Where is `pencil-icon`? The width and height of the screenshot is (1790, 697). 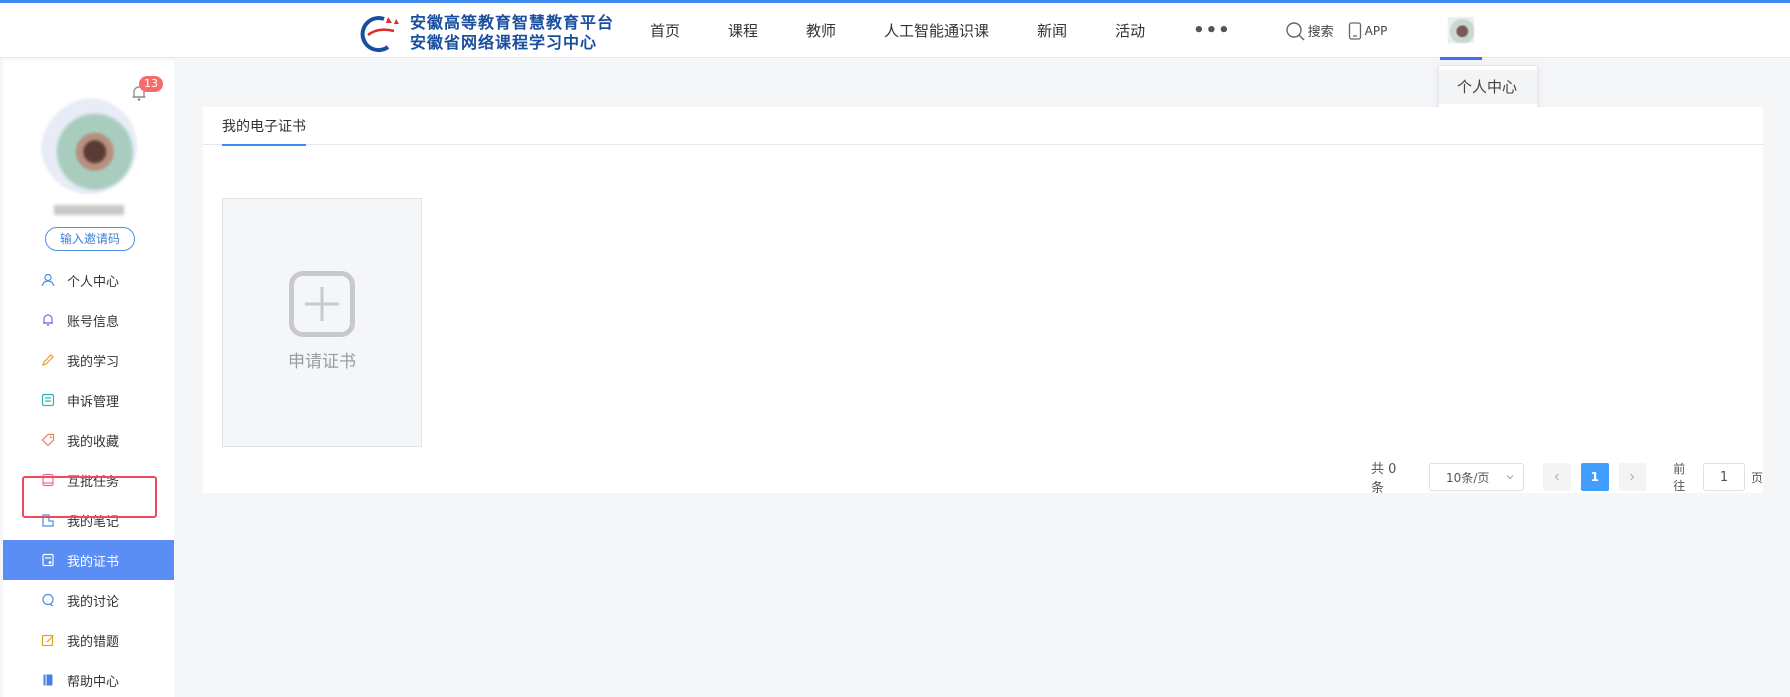
pencil-icon is located at coordinates (48, 360).